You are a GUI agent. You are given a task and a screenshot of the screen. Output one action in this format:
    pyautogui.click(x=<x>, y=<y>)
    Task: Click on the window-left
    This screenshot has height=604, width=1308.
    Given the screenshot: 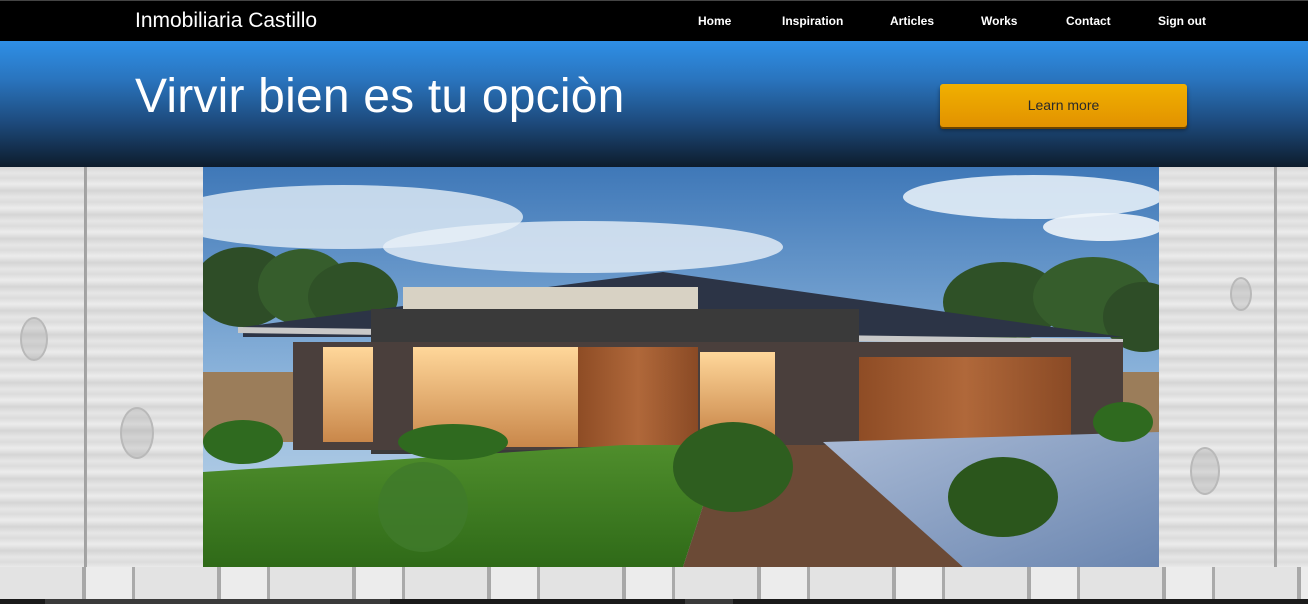 What is the action you would take?
    pyautogui.click(x=348, y=394)
    